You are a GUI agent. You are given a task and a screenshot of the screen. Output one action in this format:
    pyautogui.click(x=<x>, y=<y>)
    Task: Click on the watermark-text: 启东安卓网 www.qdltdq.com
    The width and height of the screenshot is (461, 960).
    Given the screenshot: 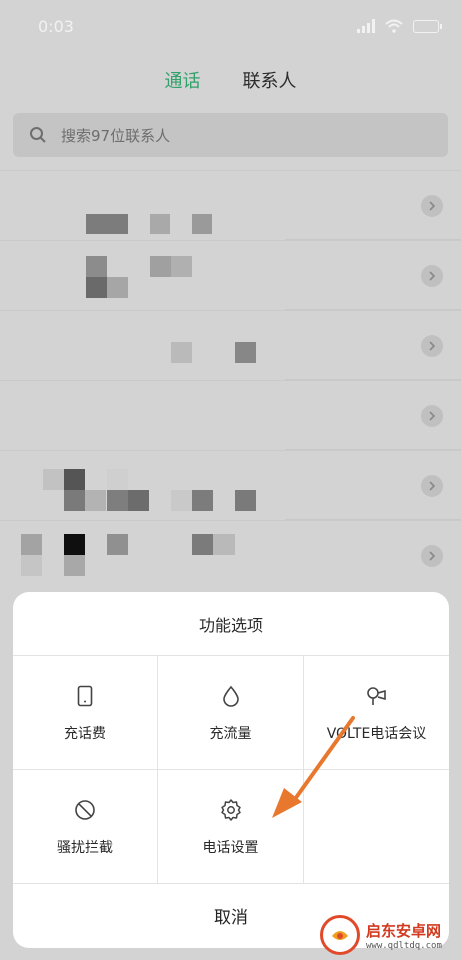 What is the action you would take?
    pyautogui.click(x=404, y=935)
    